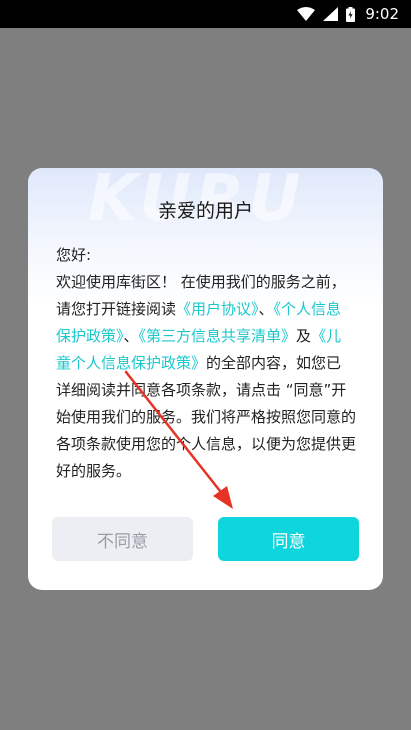  What do you see at coordinates (382, 14) in the screenshot?
I see `status-time: 9:02` at bounding box center [382, 14].